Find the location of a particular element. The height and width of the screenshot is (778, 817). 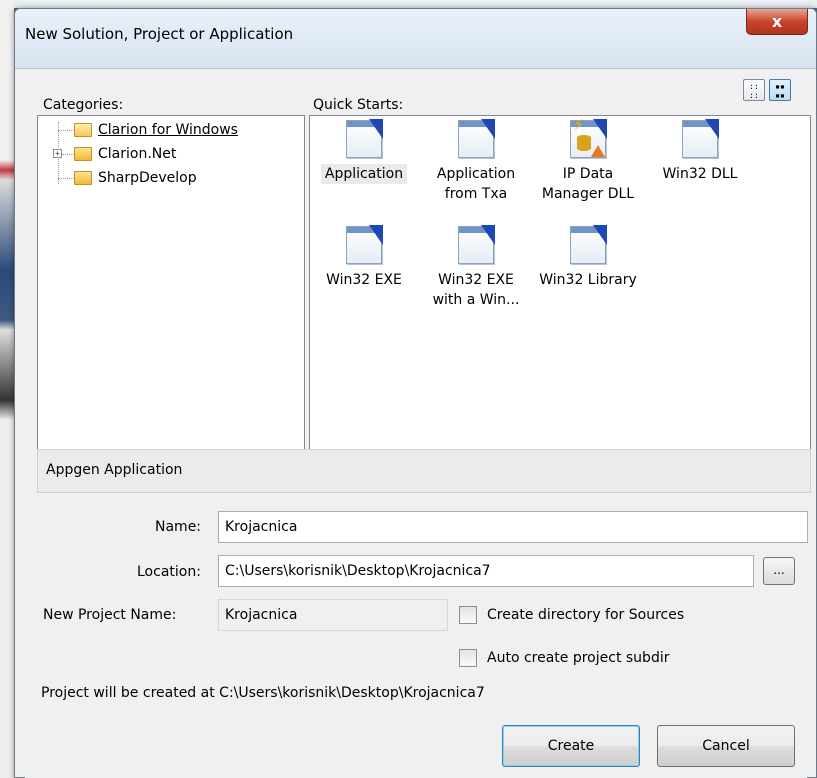

create-button-label: Create is located at coordinates (571, 746).